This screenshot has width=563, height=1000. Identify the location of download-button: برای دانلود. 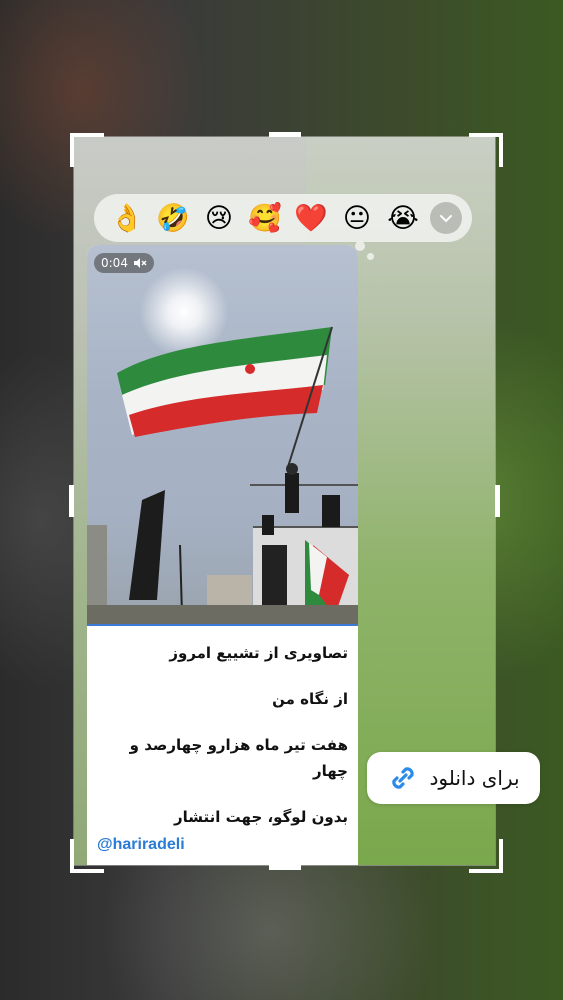
(453, 778).